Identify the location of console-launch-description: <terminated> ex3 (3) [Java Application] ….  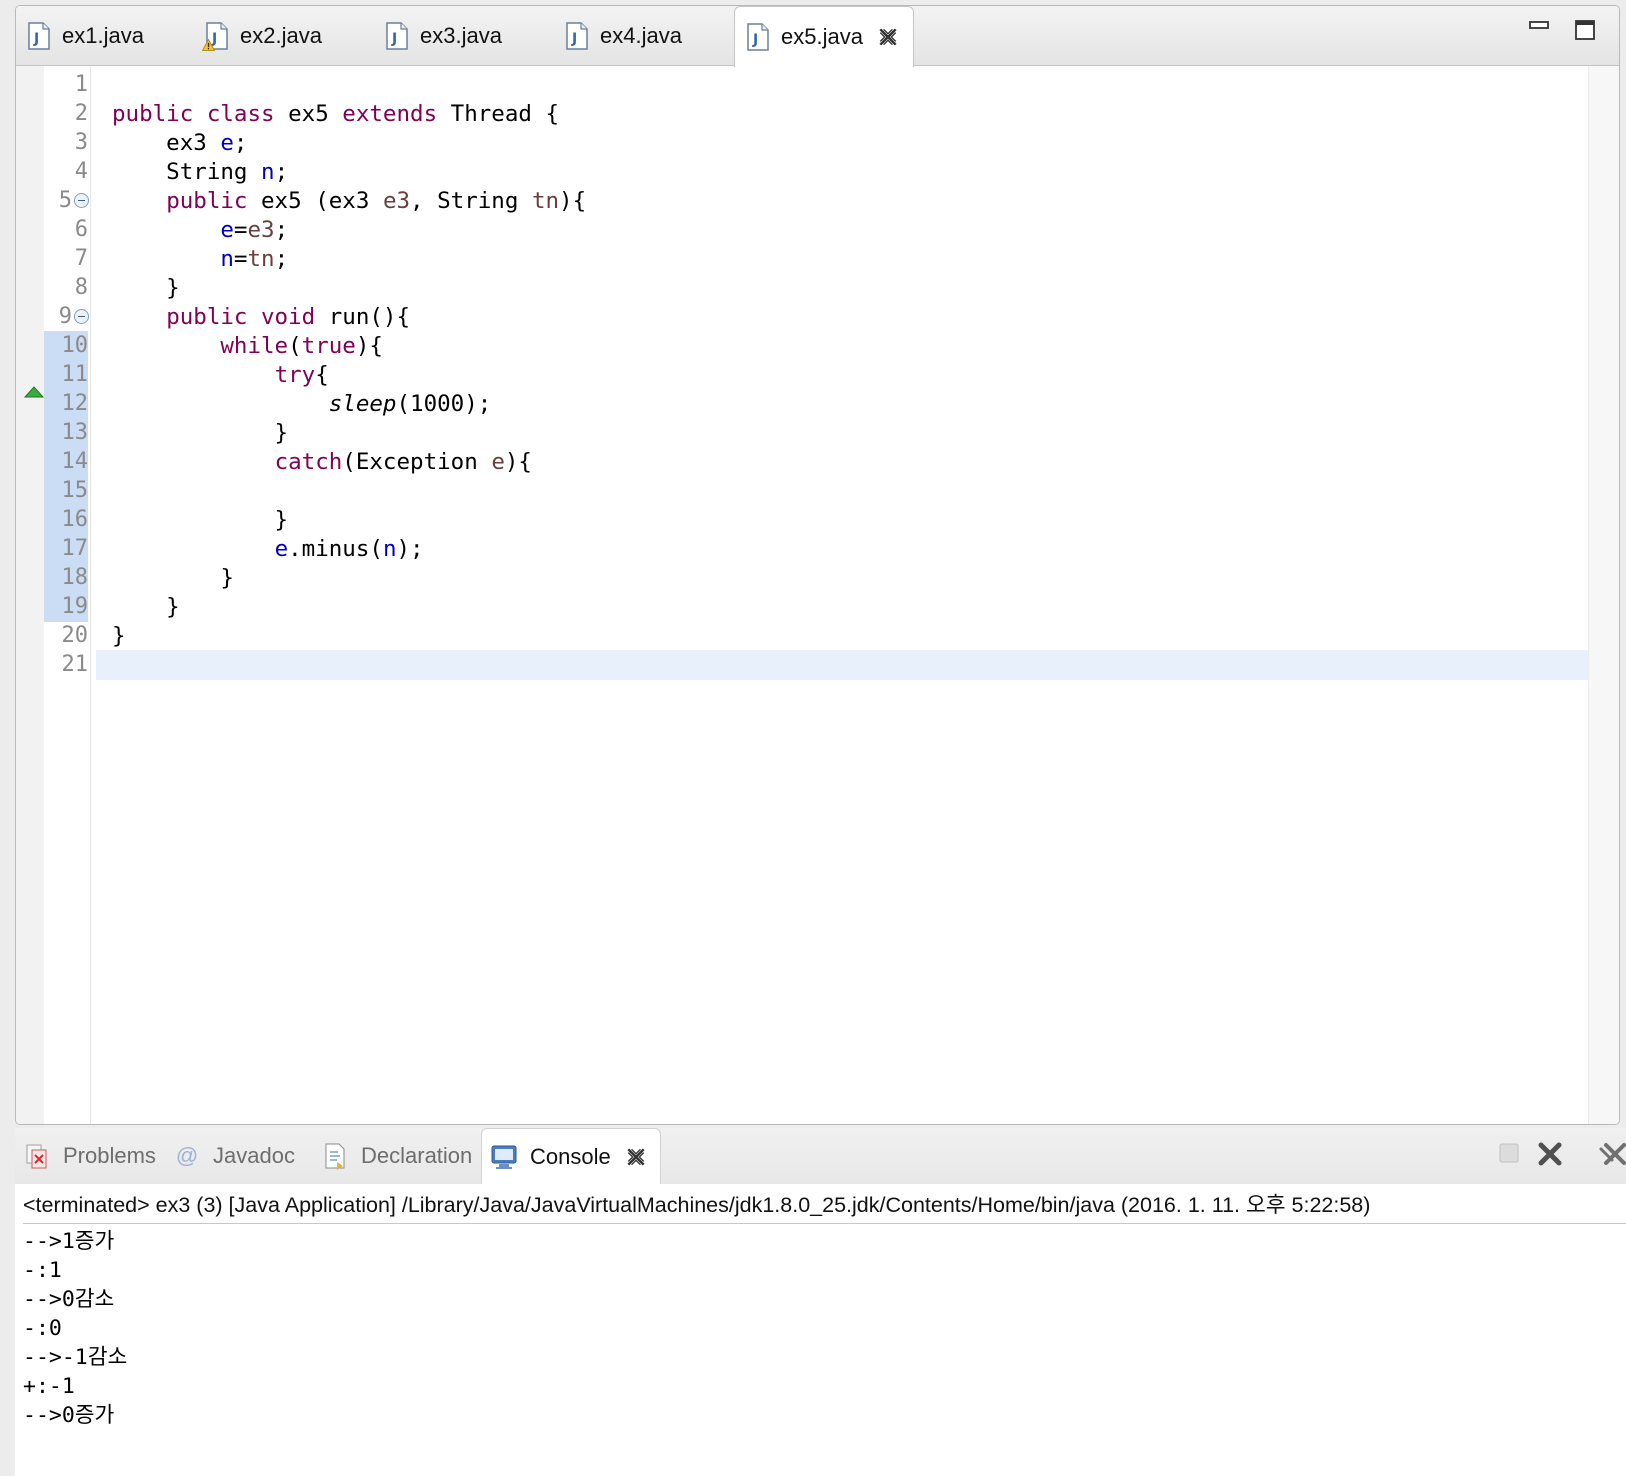
(824, 1205).